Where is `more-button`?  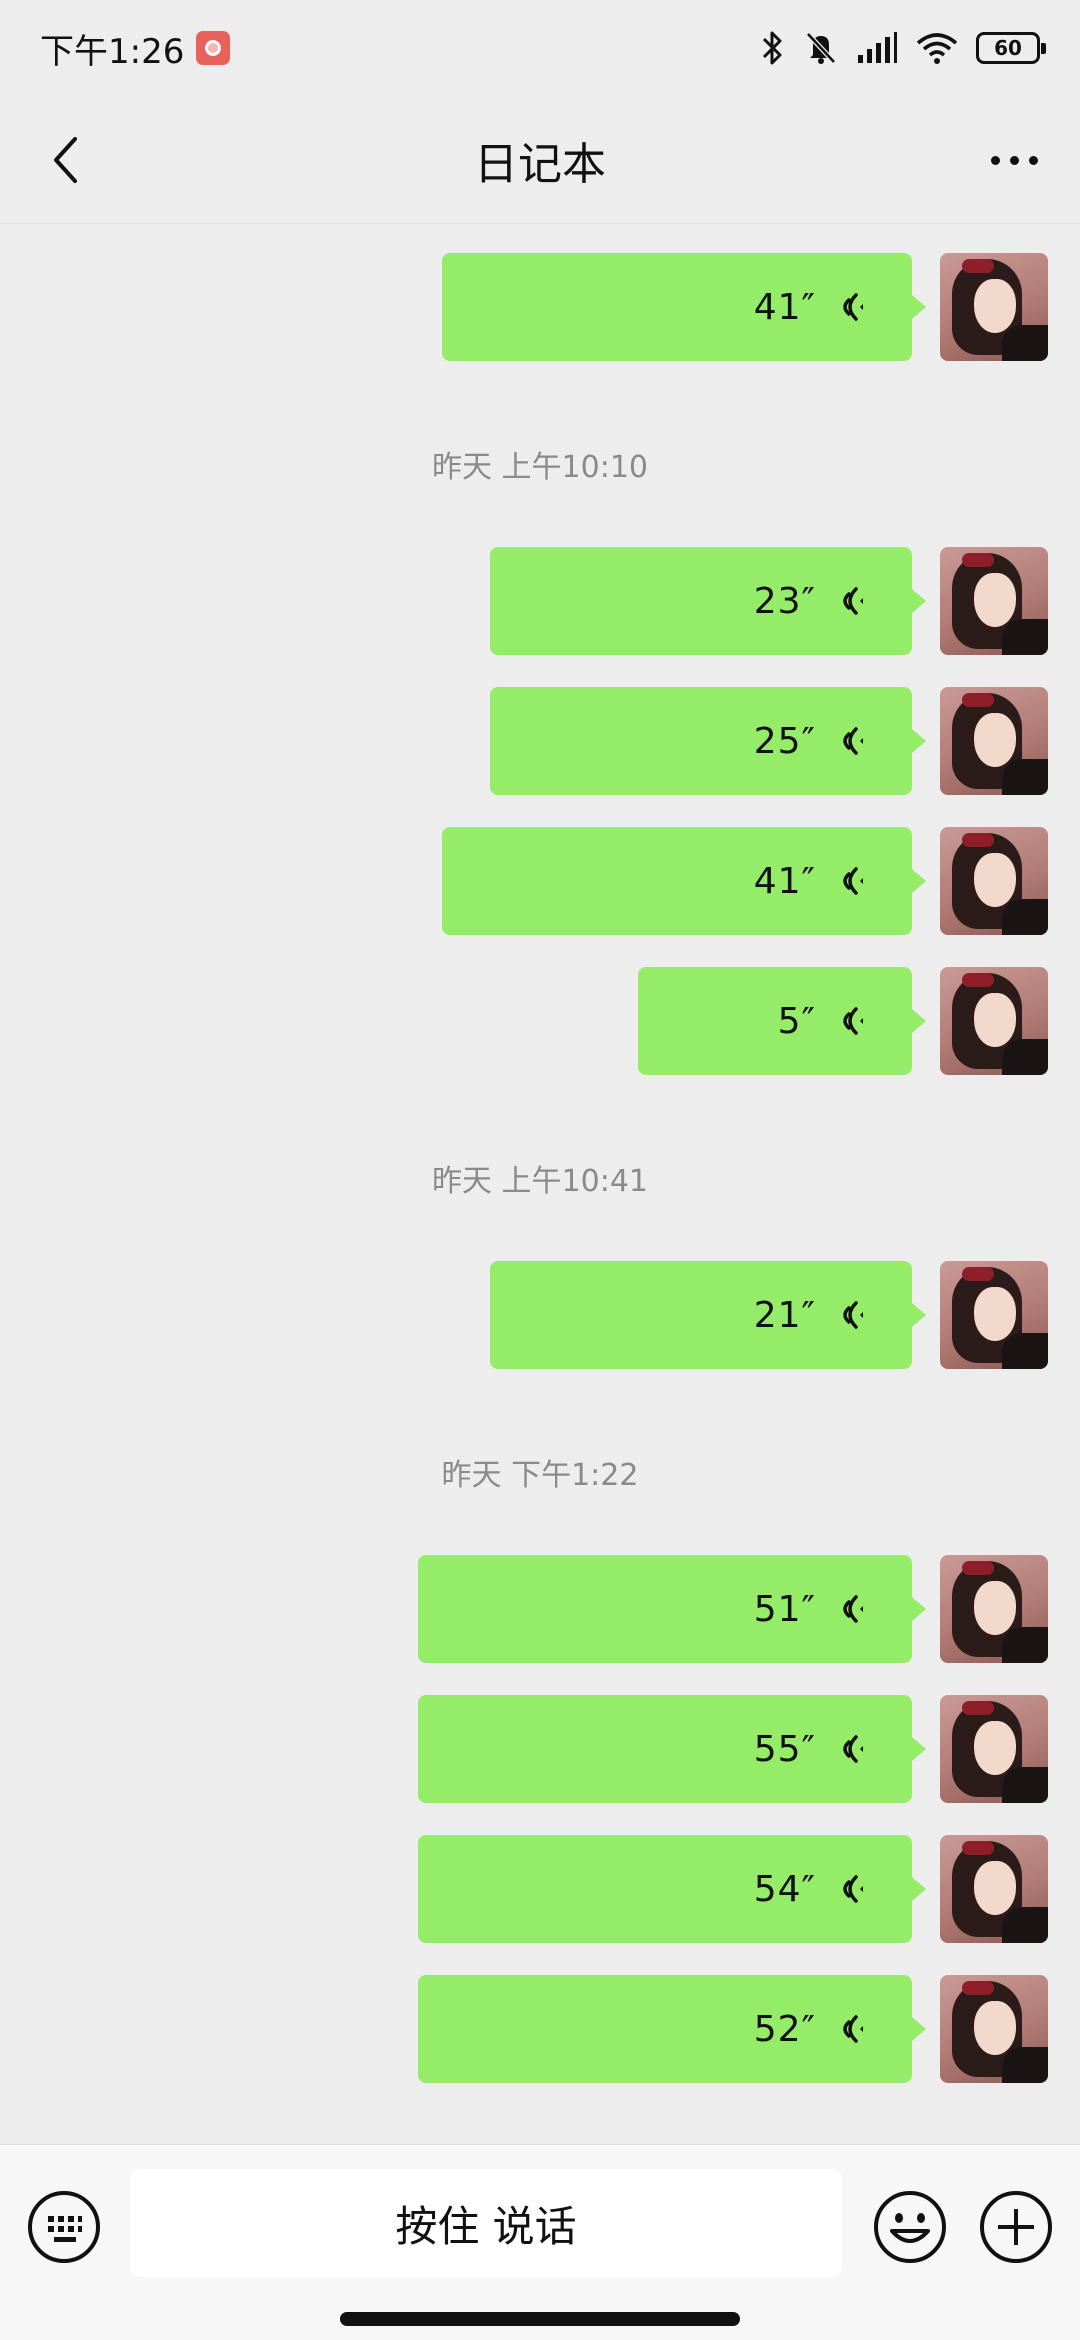 more-button is located at coordinates (1014, 160).